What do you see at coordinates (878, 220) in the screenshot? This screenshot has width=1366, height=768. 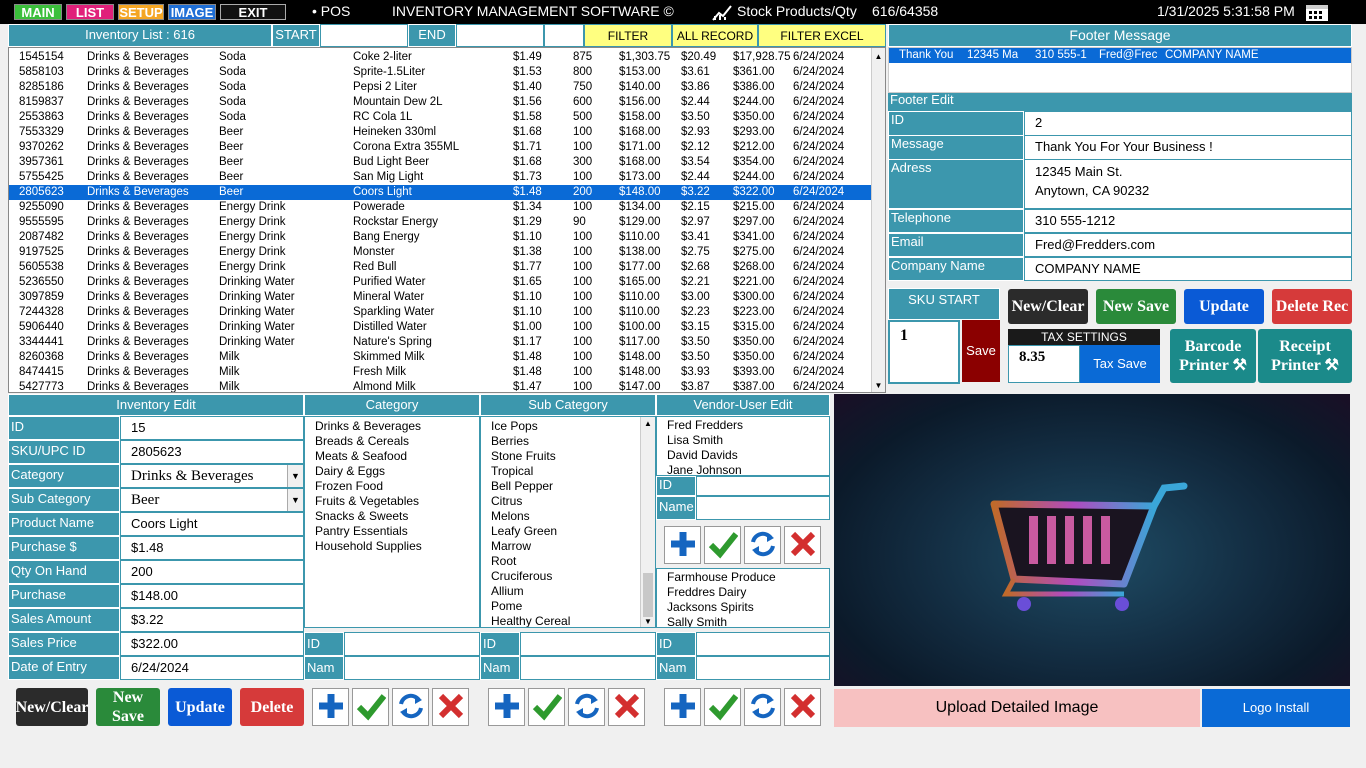 I see `list-scrollbar: ▲ ▼` at bounding box center [878, 220].